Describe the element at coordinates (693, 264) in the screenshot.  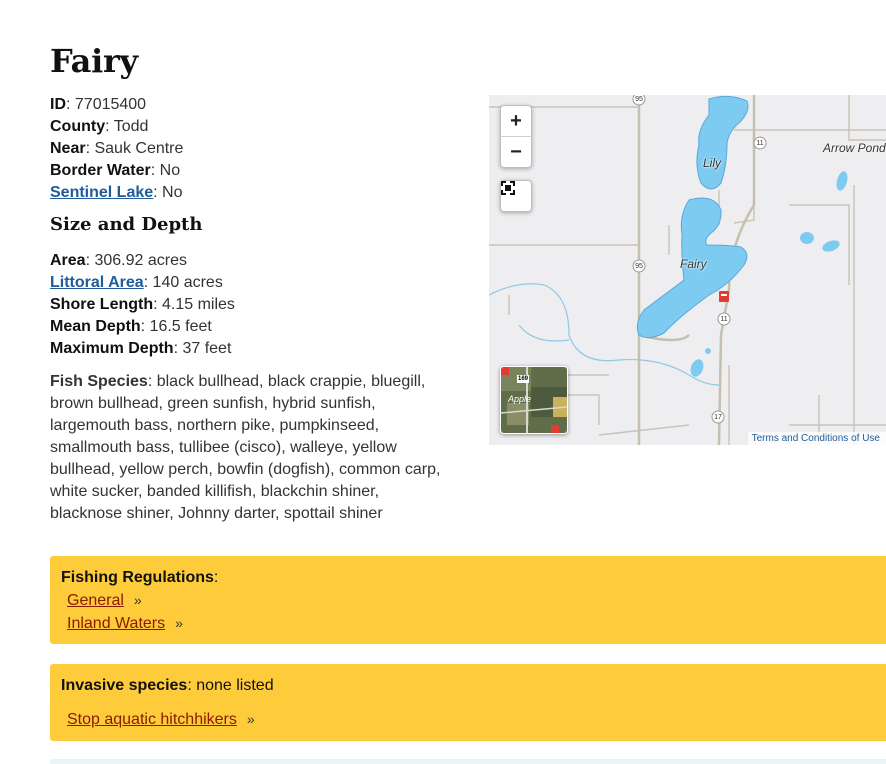
I see `map-label-fairy: Fairy` at that location.